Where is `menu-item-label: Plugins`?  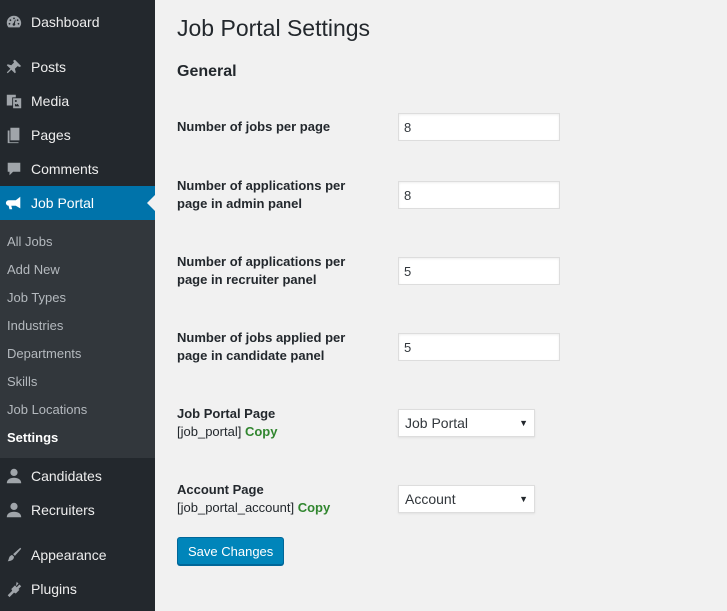
menu-item-label: Plugins is located at coordinates (54, 589).